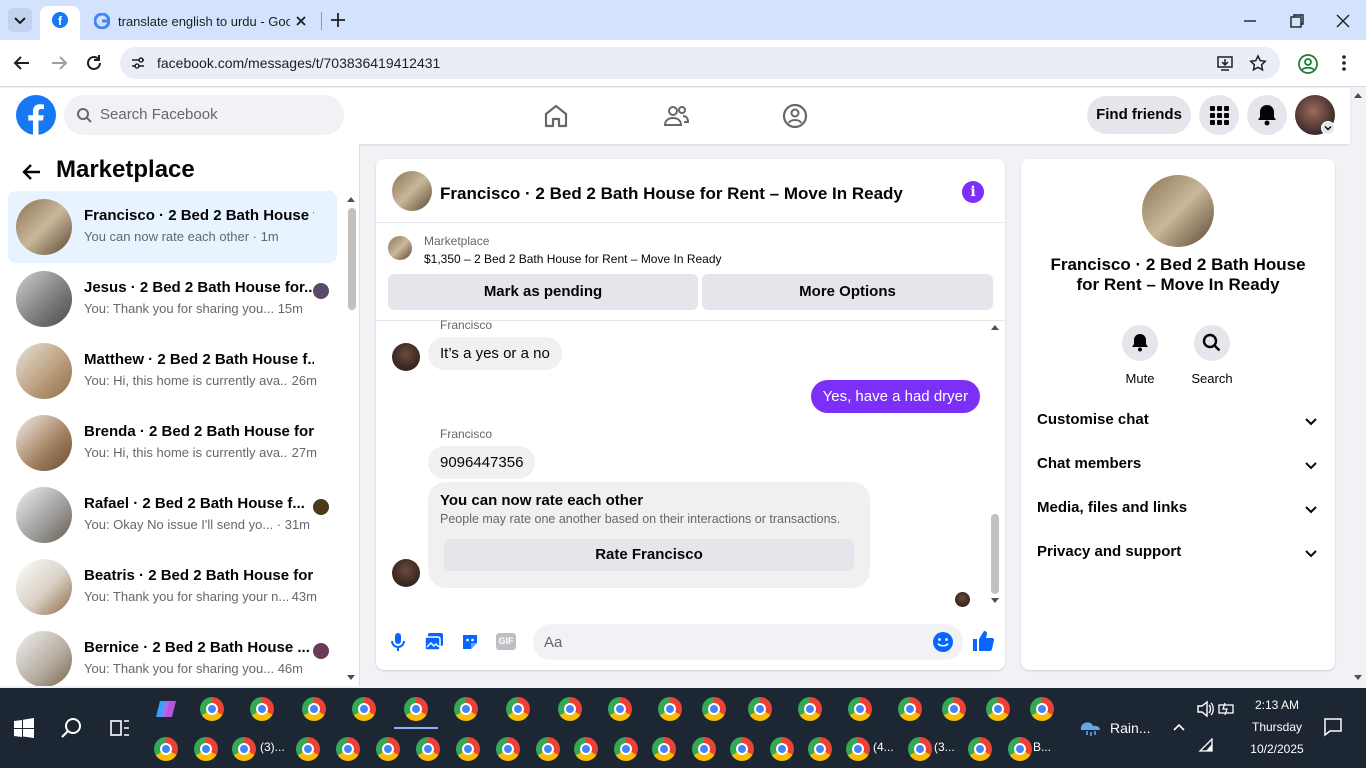 The width and height of the screenshot is (1366, 768). What do you see at coordinates (94, 63) in the screenshot?
I see `reload-icon` at bounding box center [94, 63].